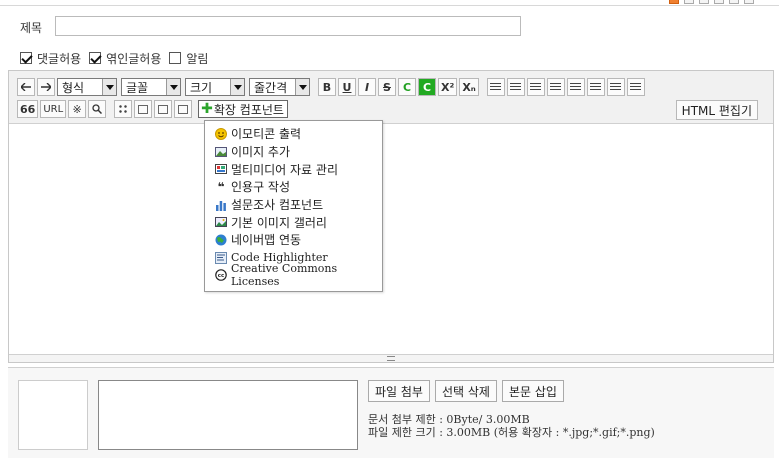  Describe the element at coordinates (399, 391) in the screenshot. I see `attach-file-button: 파일 첨부` at that location.